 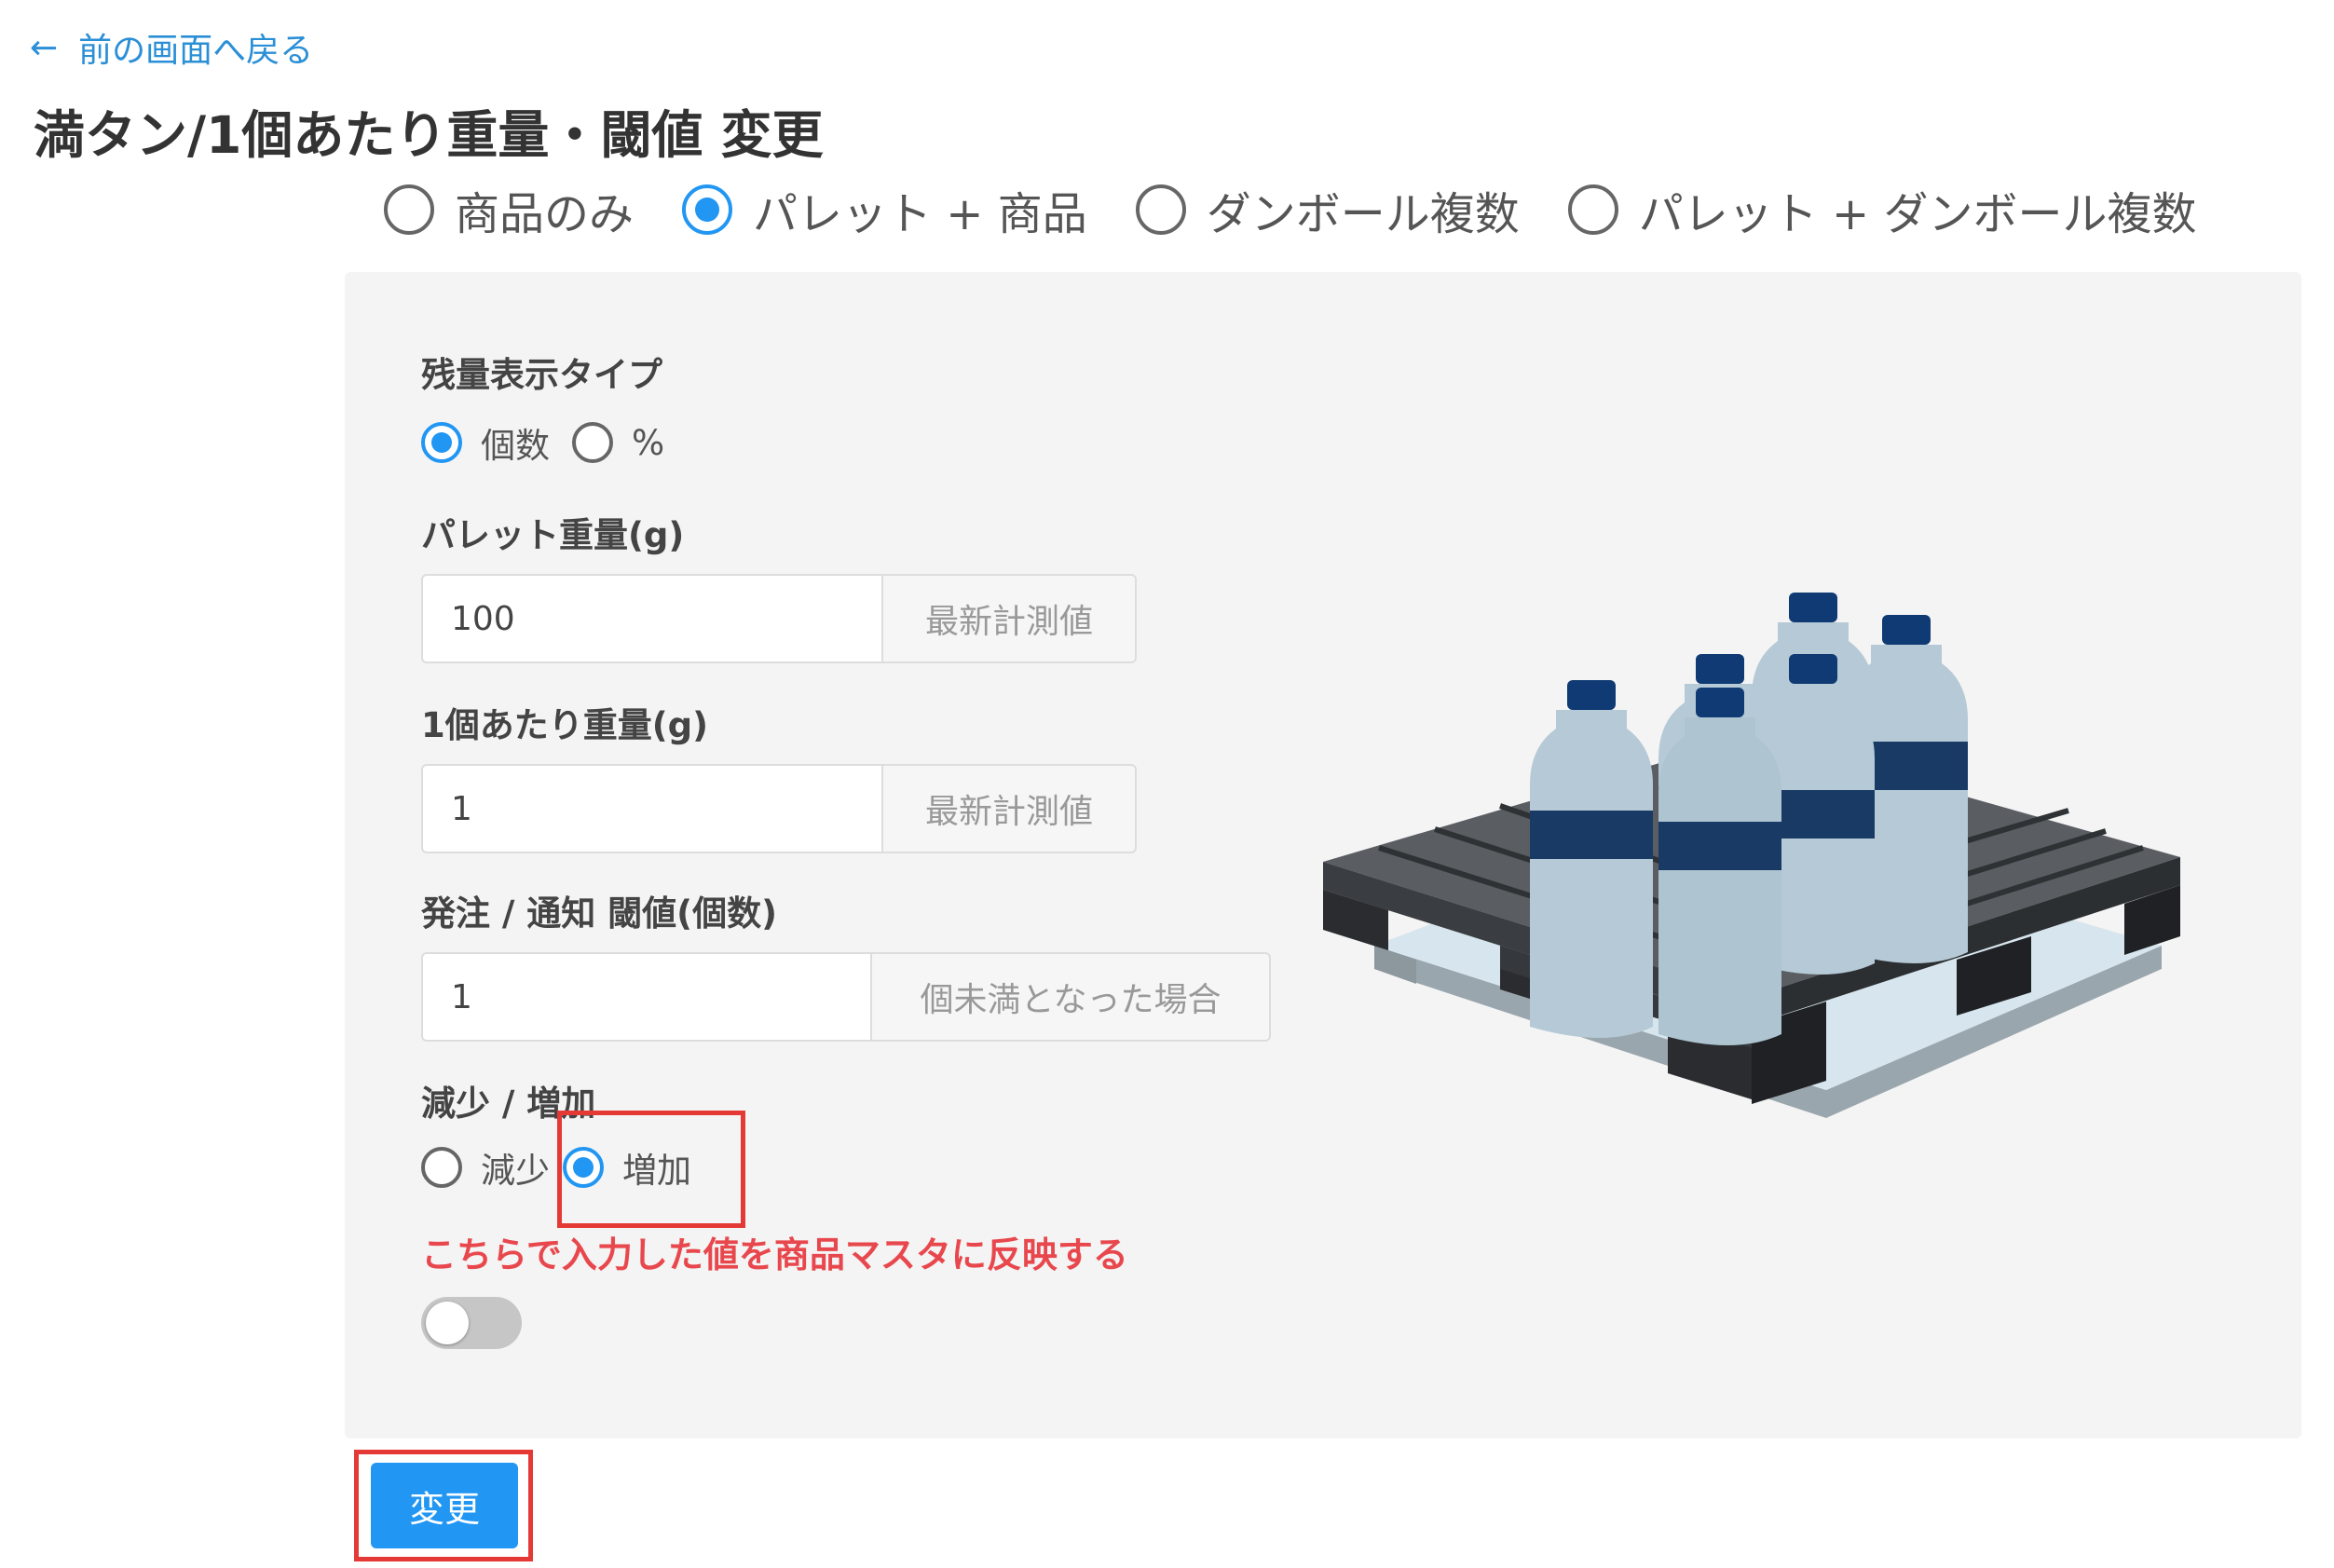 I want to click on mode-option-label: パレット + ダンボール複数, so click(x=1917, y=214).